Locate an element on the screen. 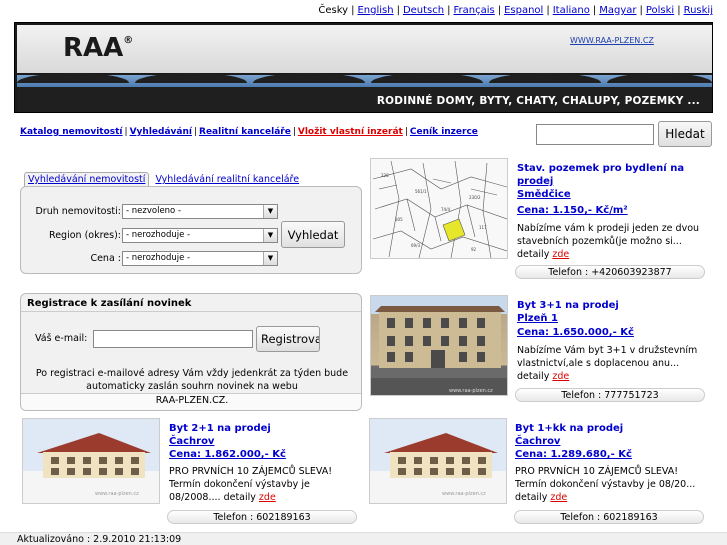 The width and height of the screenshot is (727, 545). building-photo-icon: www.raa-plzen.cz is located at coordinates (439, 345).